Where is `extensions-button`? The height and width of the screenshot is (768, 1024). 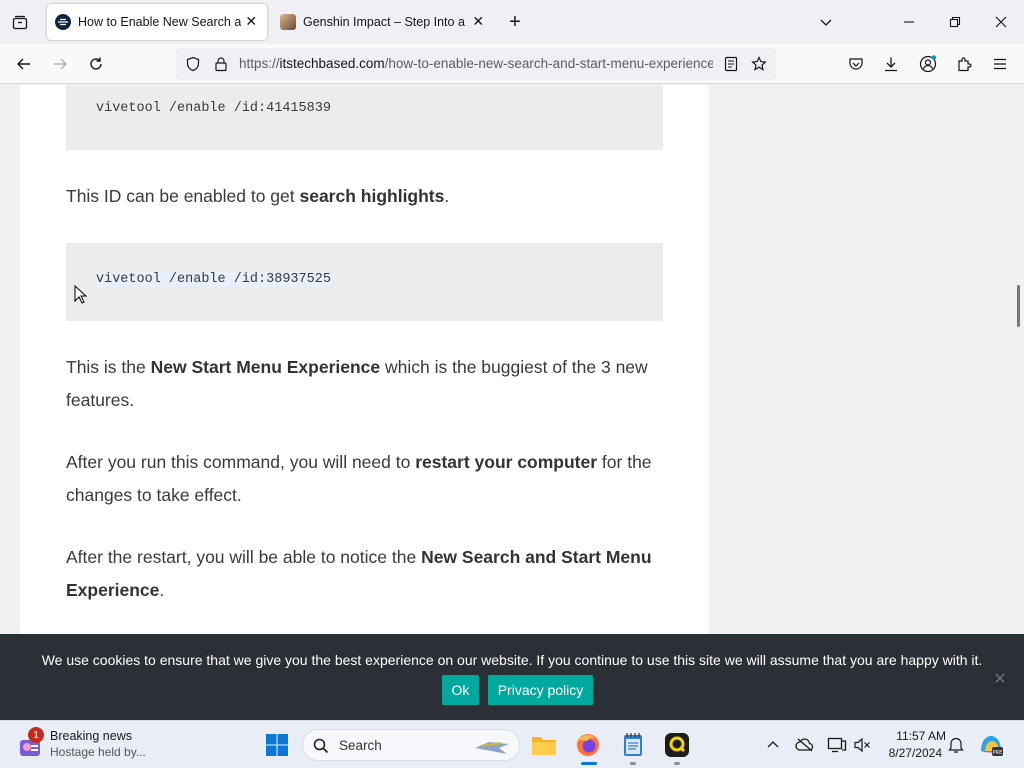 extensions-button is located at coordinates (964, 64).